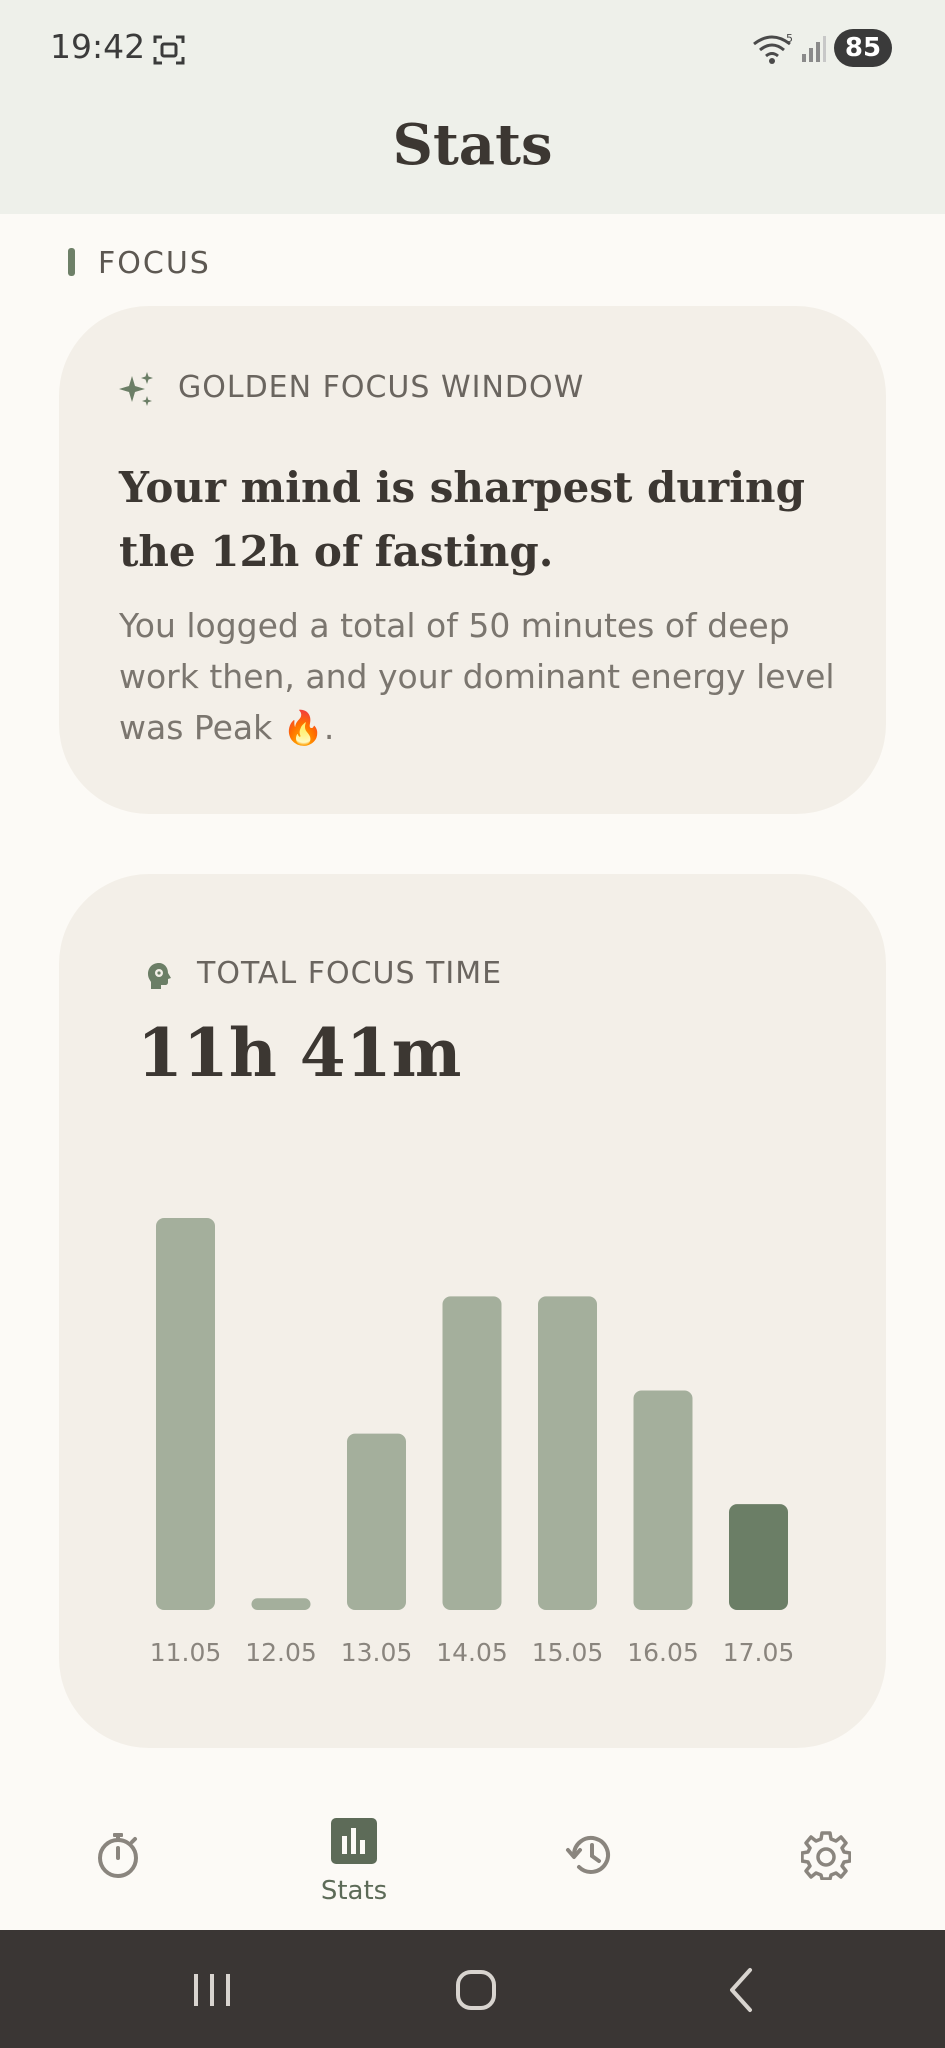 This screenshot has height=2048, width=945. Describe the element at coordinates (71, 262) in the screenshot. I see `section-accent-bar` at that location.